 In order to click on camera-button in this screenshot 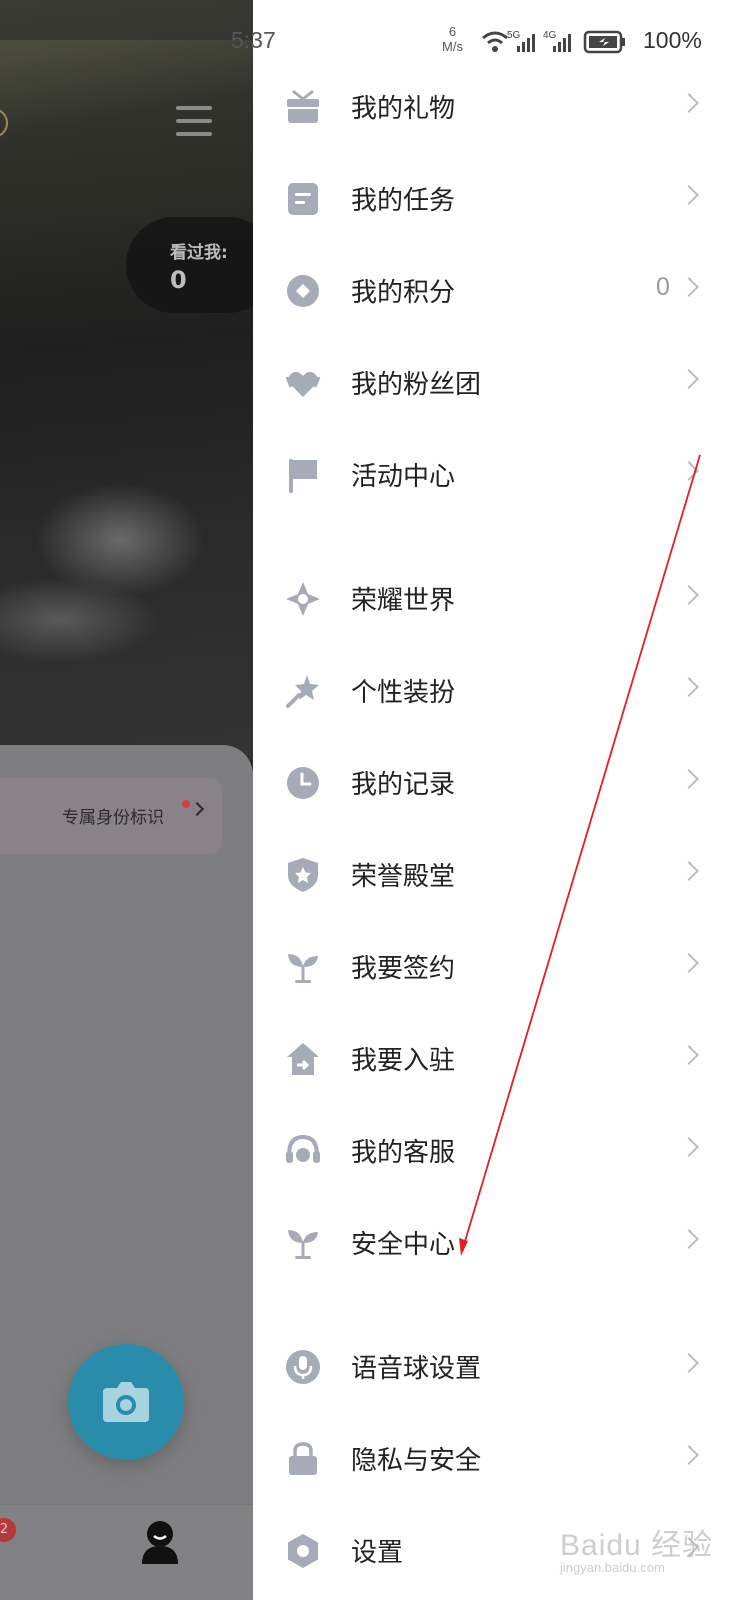, I will do `click(126, 1402)`.